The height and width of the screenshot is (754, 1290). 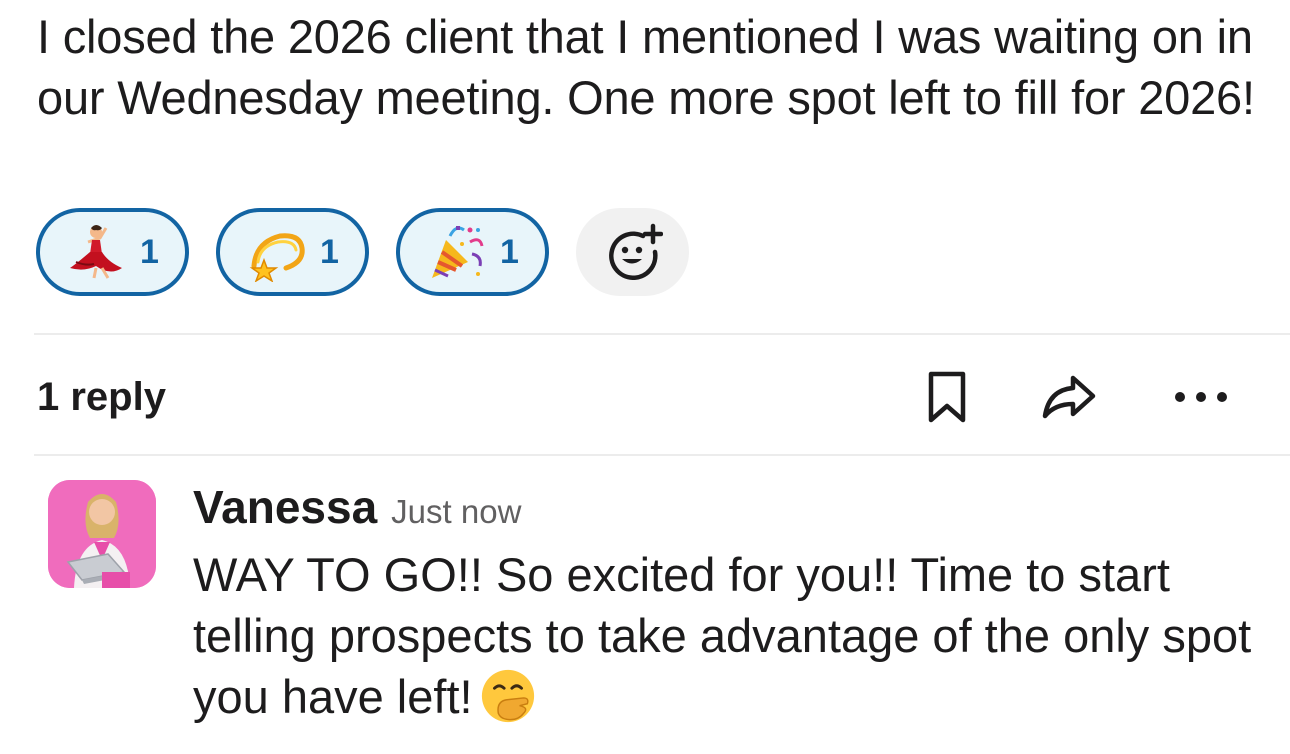 What do you see at coordinates (456, 512) in the screenshot?
I see `timestamp: Just now` at bounding box center [456, 512].